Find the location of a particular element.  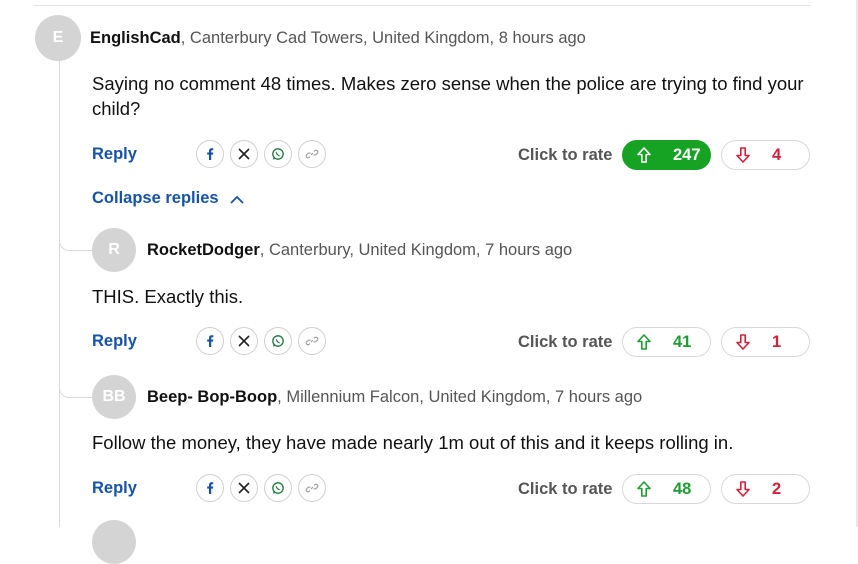

username: Beep- Bop-Boop is located at coordinates (212, 397).